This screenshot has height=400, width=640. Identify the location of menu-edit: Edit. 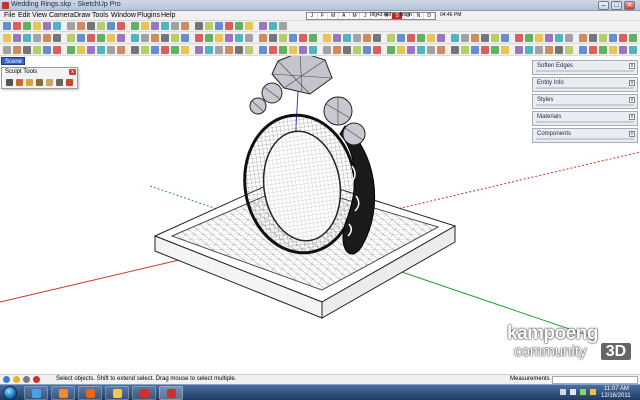
(24, 15).